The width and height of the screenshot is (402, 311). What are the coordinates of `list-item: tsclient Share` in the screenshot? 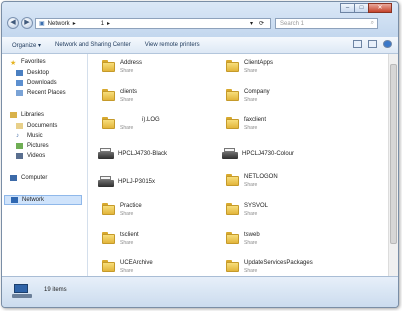 It's located at (120, 239).